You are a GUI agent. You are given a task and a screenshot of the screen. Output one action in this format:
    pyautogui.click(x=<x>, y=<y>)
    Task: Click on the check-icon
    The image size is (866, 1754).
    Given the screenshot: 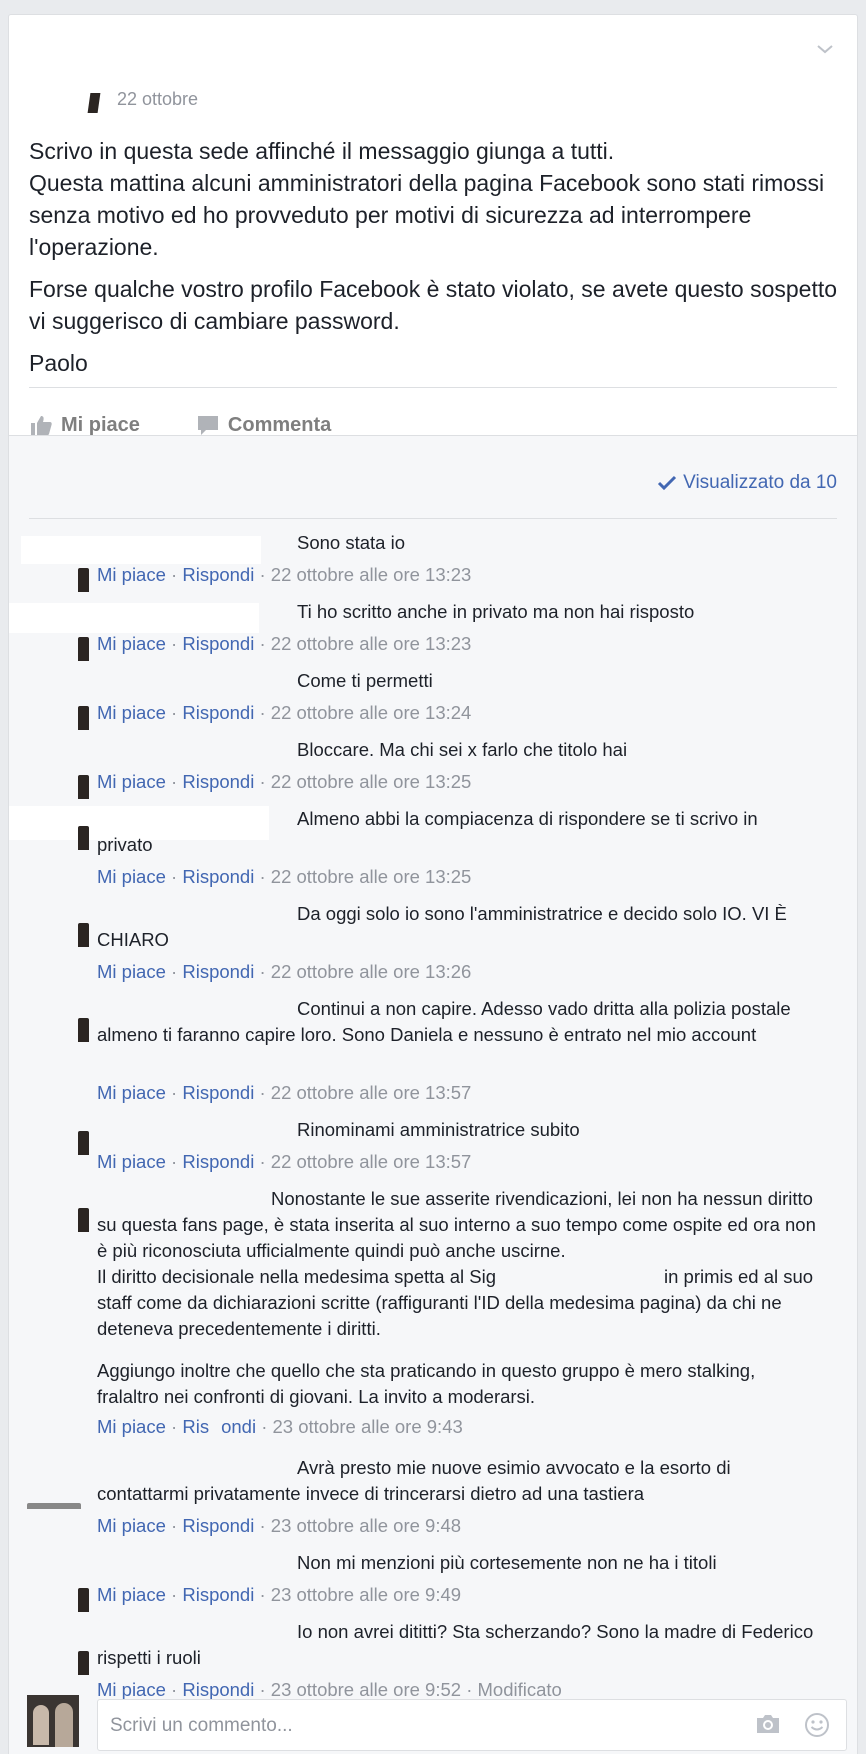 What is the action you would take?
    pyautogui.click(x=667, y=483)
    